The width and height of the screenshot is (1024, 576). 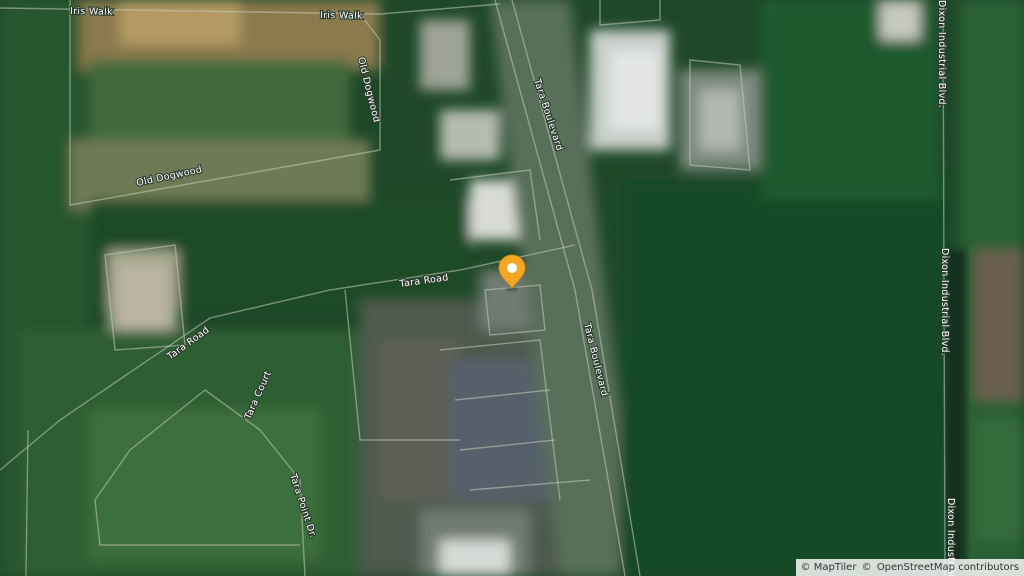 What do you see at coordinates (805, 567) in the screenshot?
I see `copyright-symbol: ©` at bounding box center [805, 567].